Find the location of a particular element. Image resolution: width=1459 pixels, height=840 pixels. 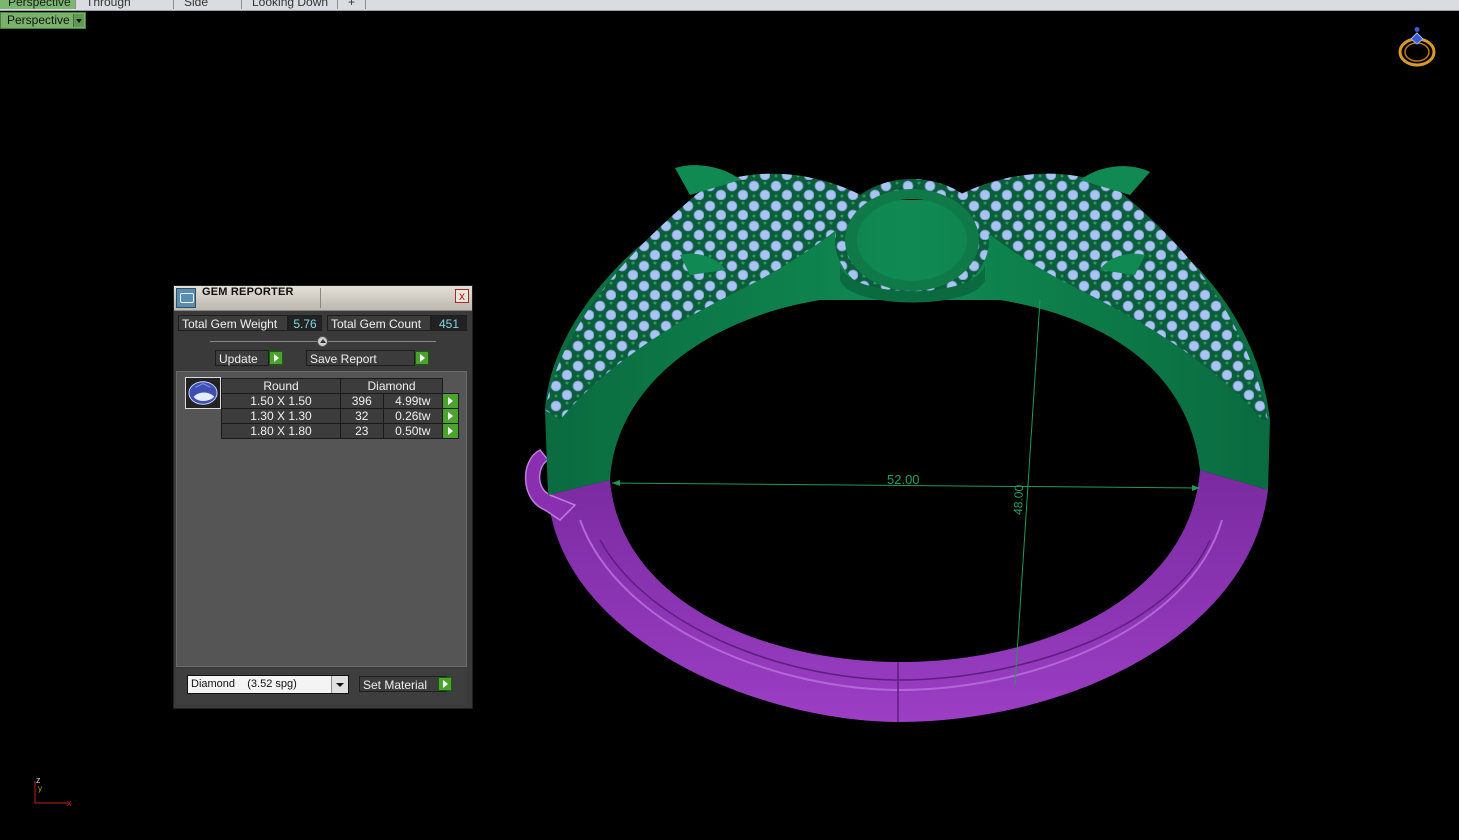

gem-count: 23 is located at coordinates (362, 431).